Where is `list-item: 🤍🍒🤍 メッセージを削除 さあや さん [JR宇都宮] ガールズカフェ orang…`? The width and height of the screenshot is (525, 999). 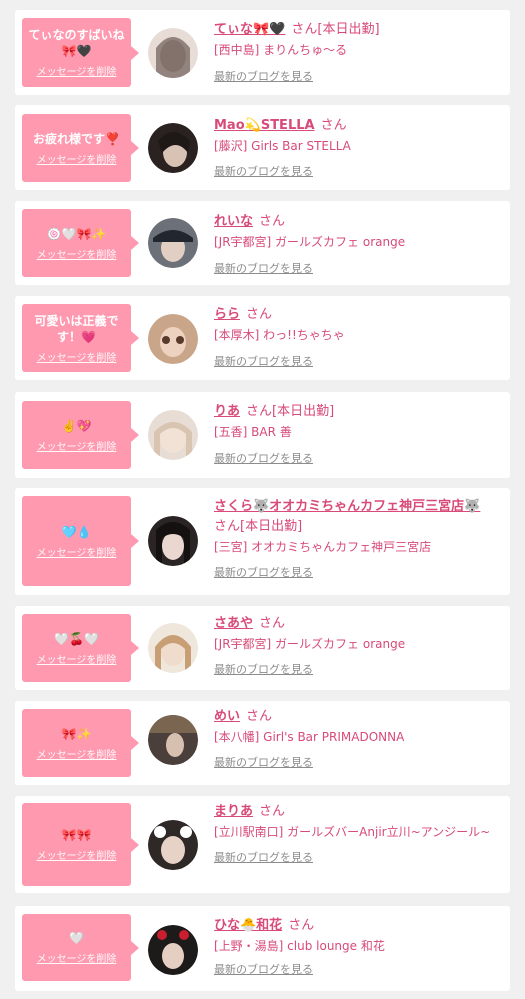 list-item: 🤍🍒🤍 メッセージを削除 さあや さん [JR宇都宮] ガールズカフェ orang… is located at coordinates (262, 648).